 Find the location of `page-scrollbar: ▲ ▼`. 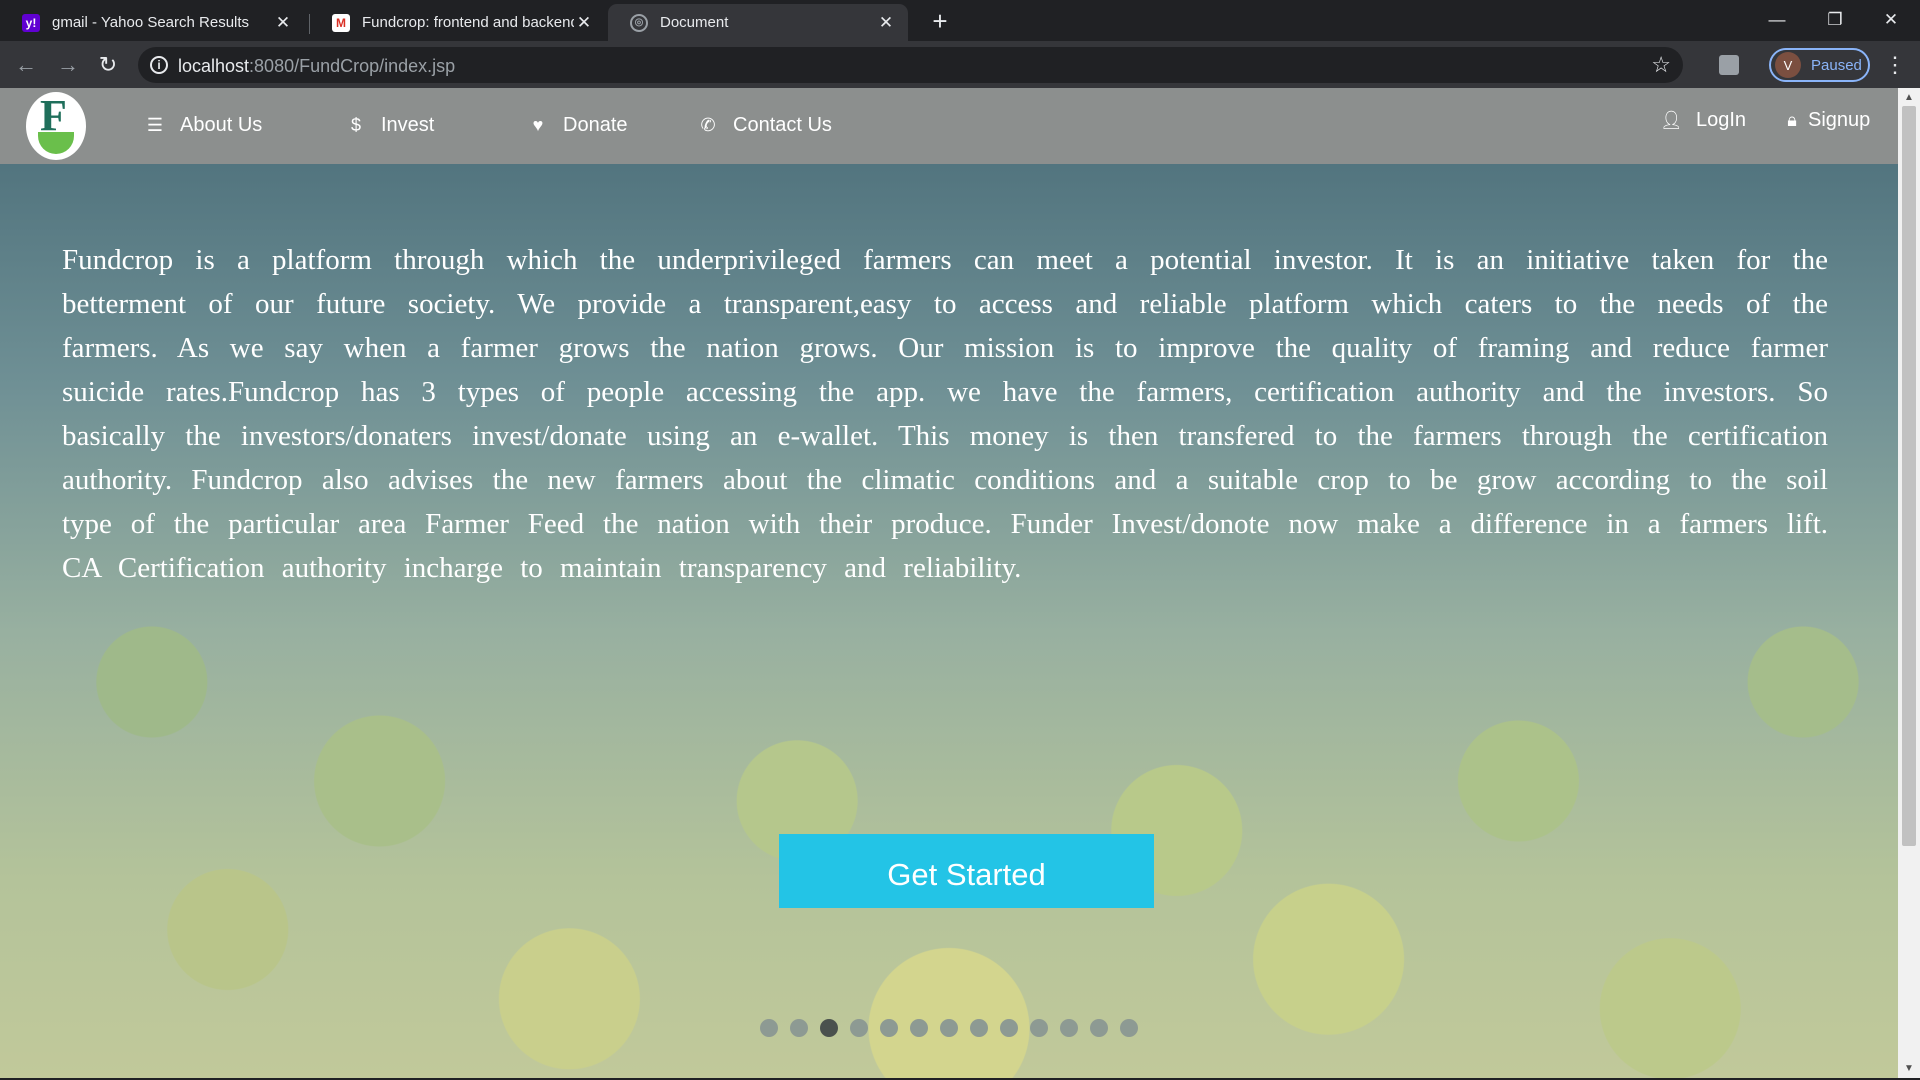

page-scrollbar: ▲ ▼ is located at coordinates (1909, 583).